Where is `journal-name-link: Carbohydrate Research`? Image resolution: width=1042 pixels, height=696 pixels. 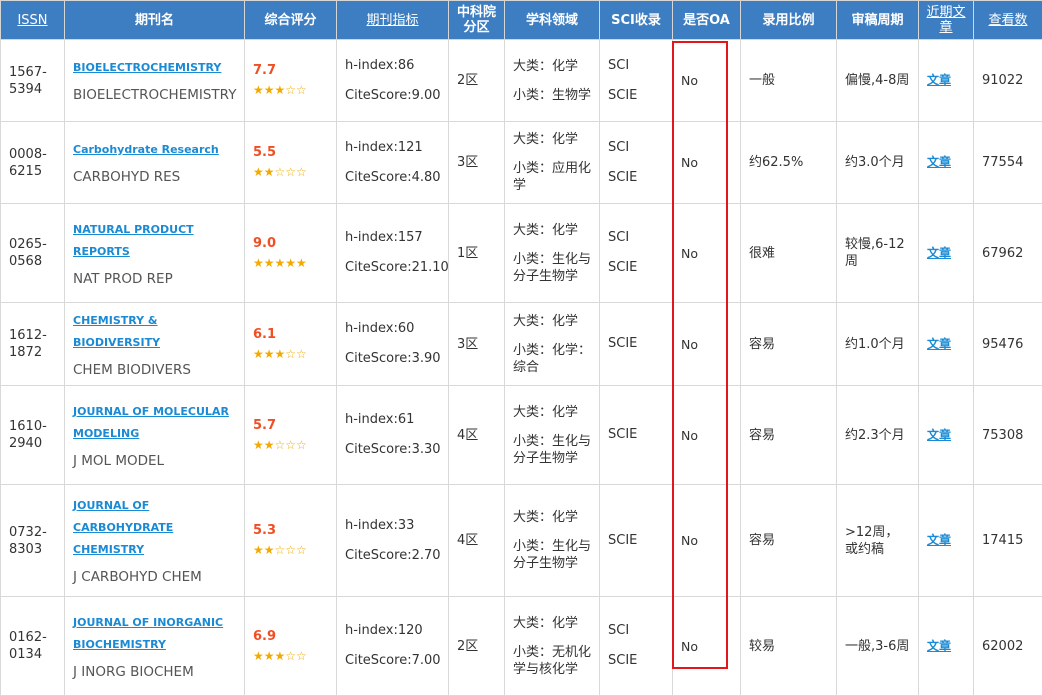 journal-name-link: Carbohydrate Research is located at coordinates (154, 150).